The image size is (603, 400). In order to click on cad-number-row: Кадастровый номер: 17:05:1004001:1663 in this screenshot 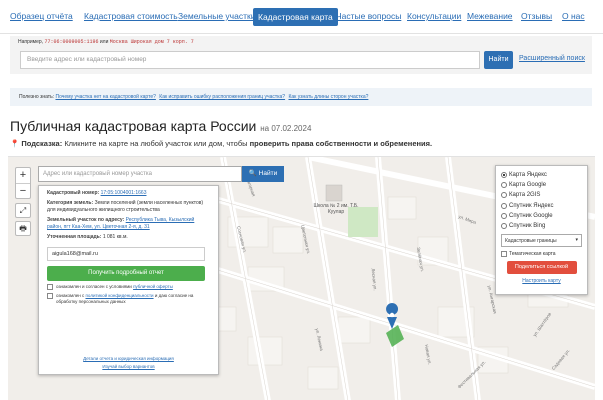, I will do `click(97, 193)`.